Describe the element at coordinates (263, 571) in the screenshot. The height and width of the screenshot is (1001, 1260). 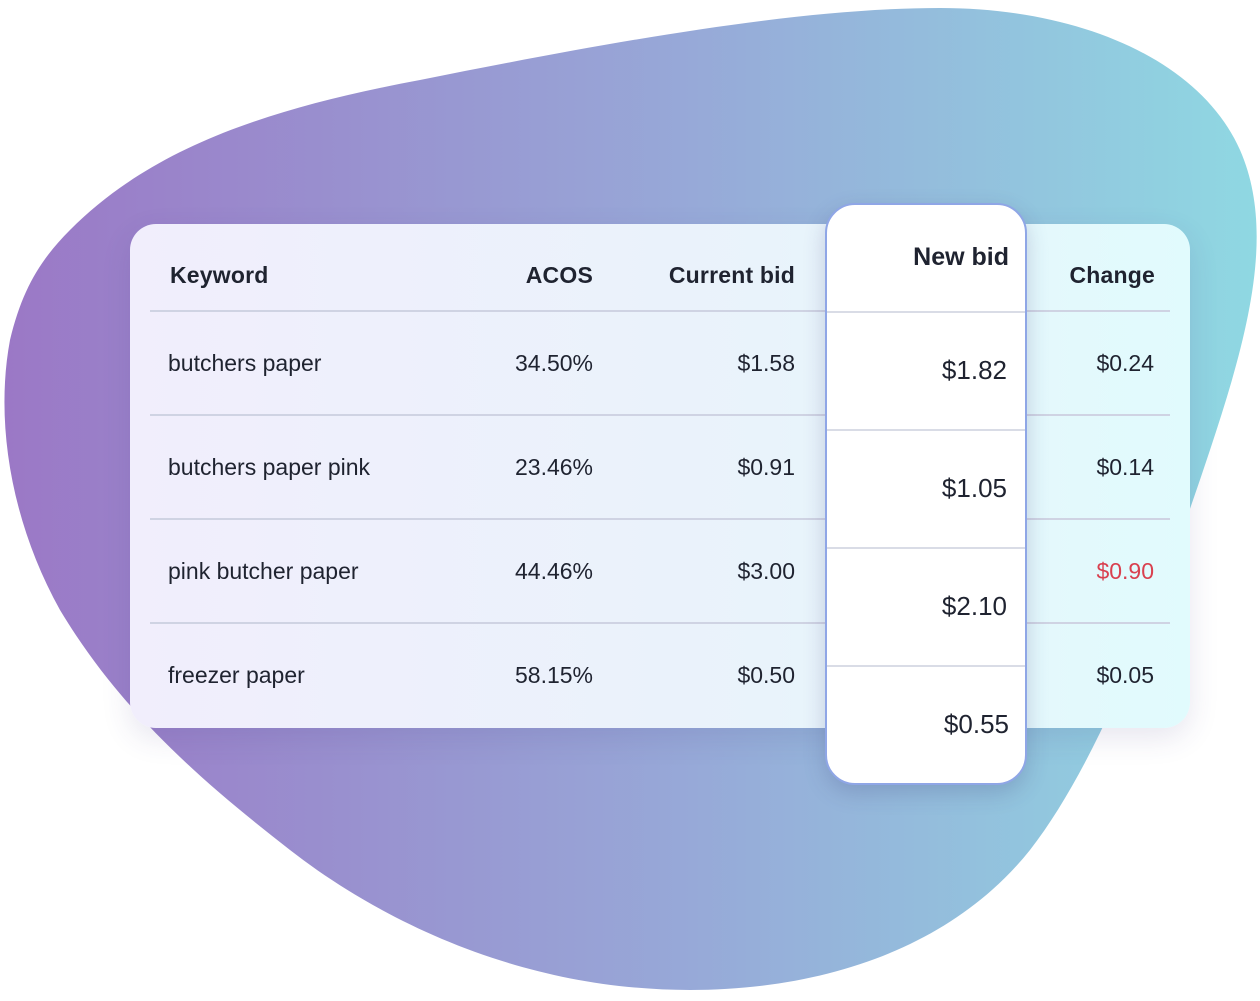
I see `row-3-keyword: pink butcher paper` at that location.